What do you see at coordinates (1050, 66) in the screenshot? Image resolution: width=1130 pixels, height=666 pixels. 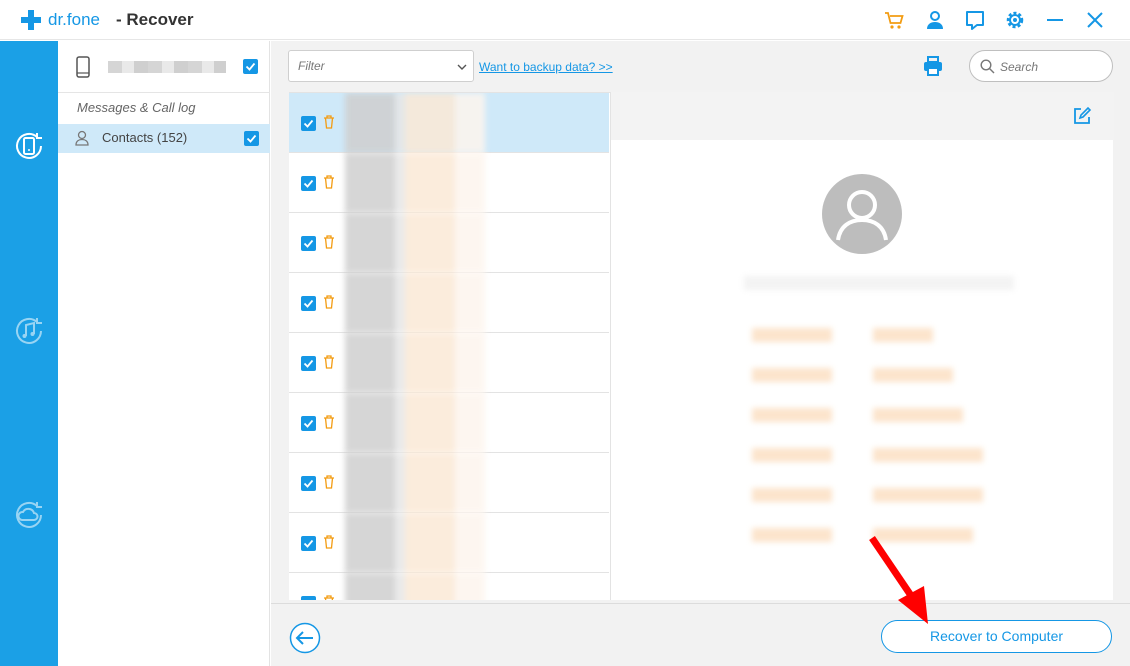 I see `search-input` at bounding box center [1050, 66].